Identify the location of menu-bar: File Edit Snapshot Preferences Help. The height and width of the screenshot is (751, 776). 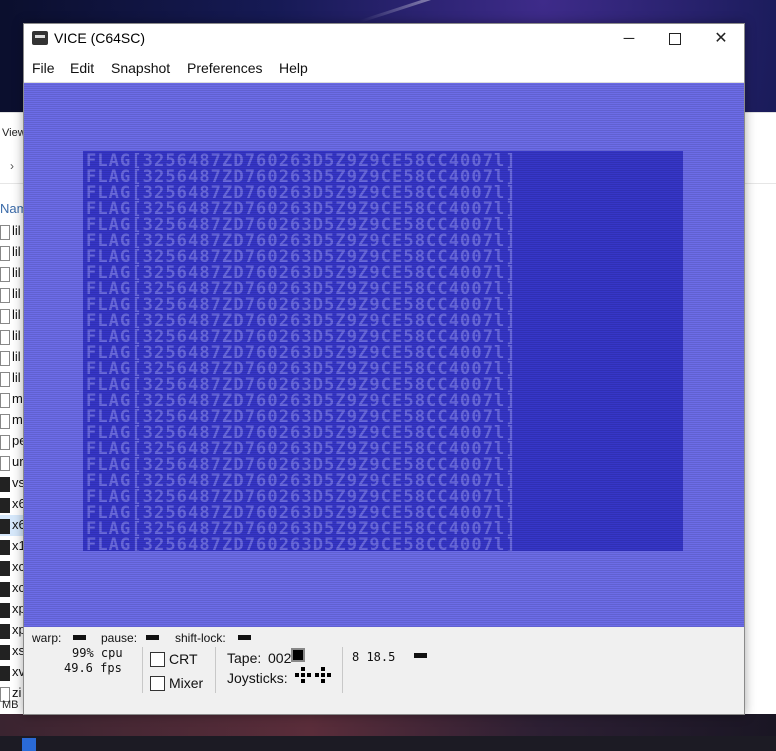
(384, 68).